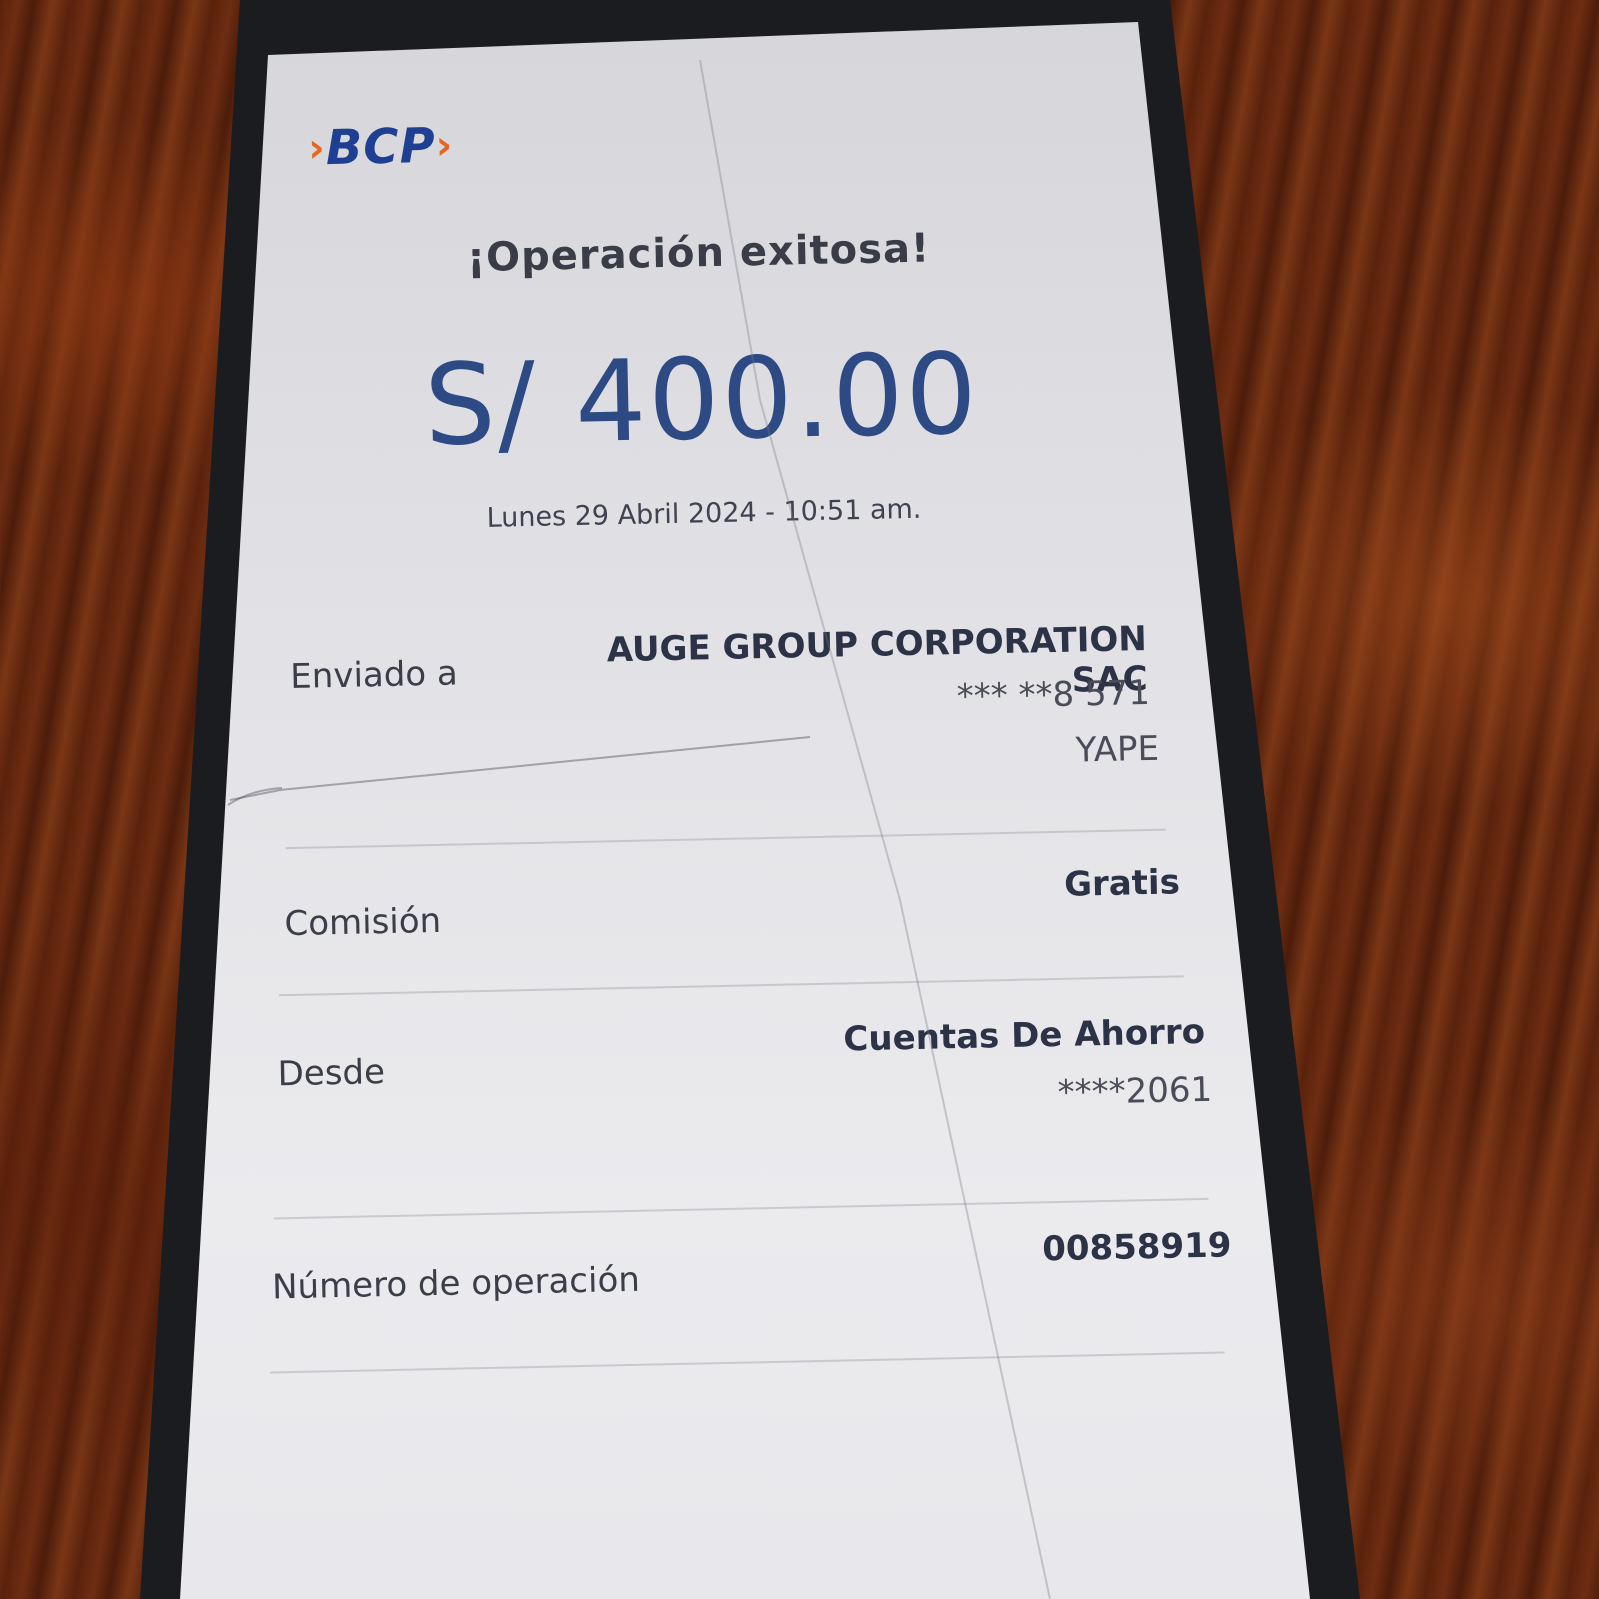 This screenshot has height=1599, width=1599. Describe the element at coordinates (331, 1073) in the screenshot. I see `from-label: Desde` at that location.